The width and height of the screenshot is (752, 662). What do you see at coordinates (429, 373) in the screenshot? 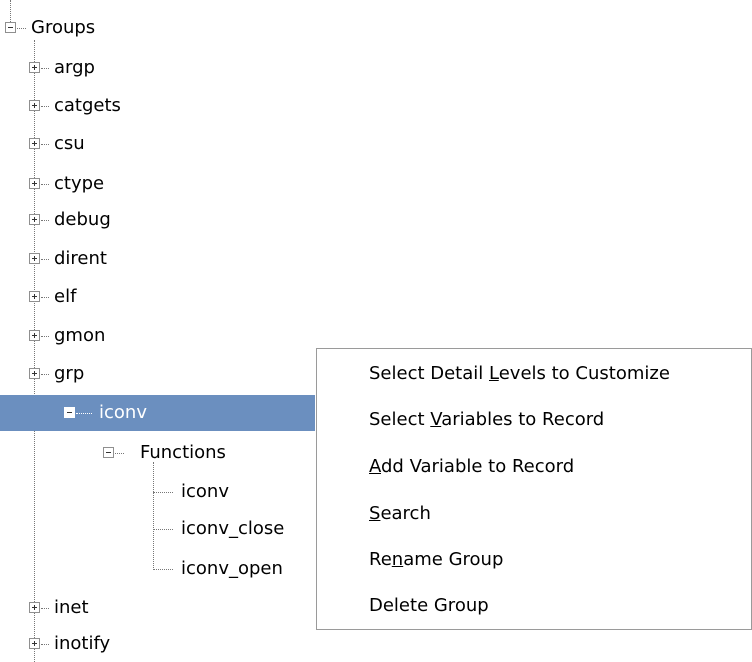
I see `menu-item-text: Select Detail` at bounding box center [429, 373].